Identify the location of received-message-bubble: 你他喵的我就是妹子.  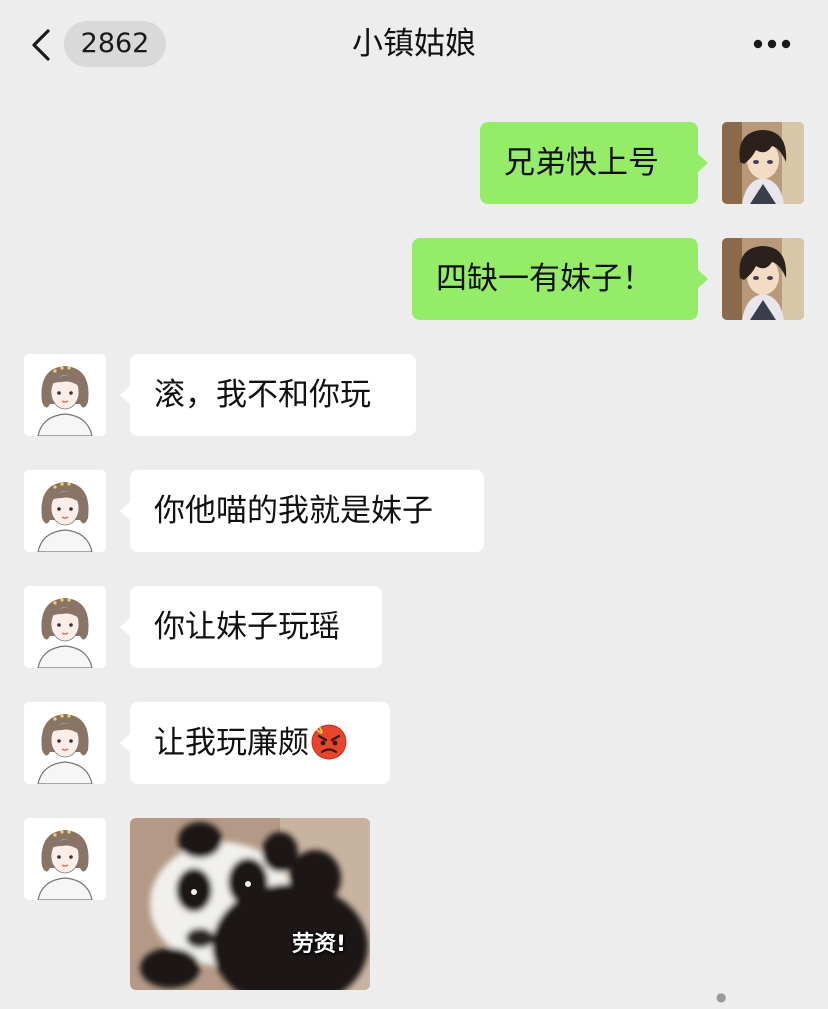
(302, 511).